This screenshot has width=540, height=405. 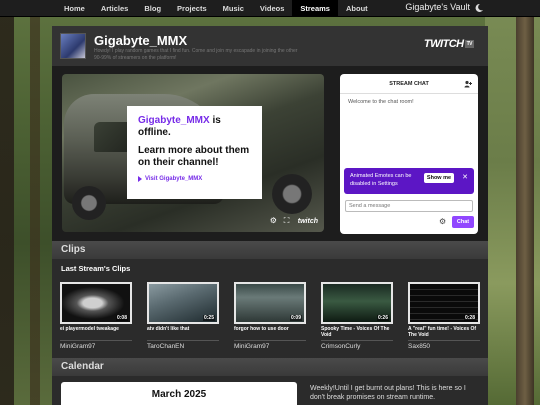 I want to click on player-controls: ⚙ ⛶ twitch, so click(x=294, y=221).